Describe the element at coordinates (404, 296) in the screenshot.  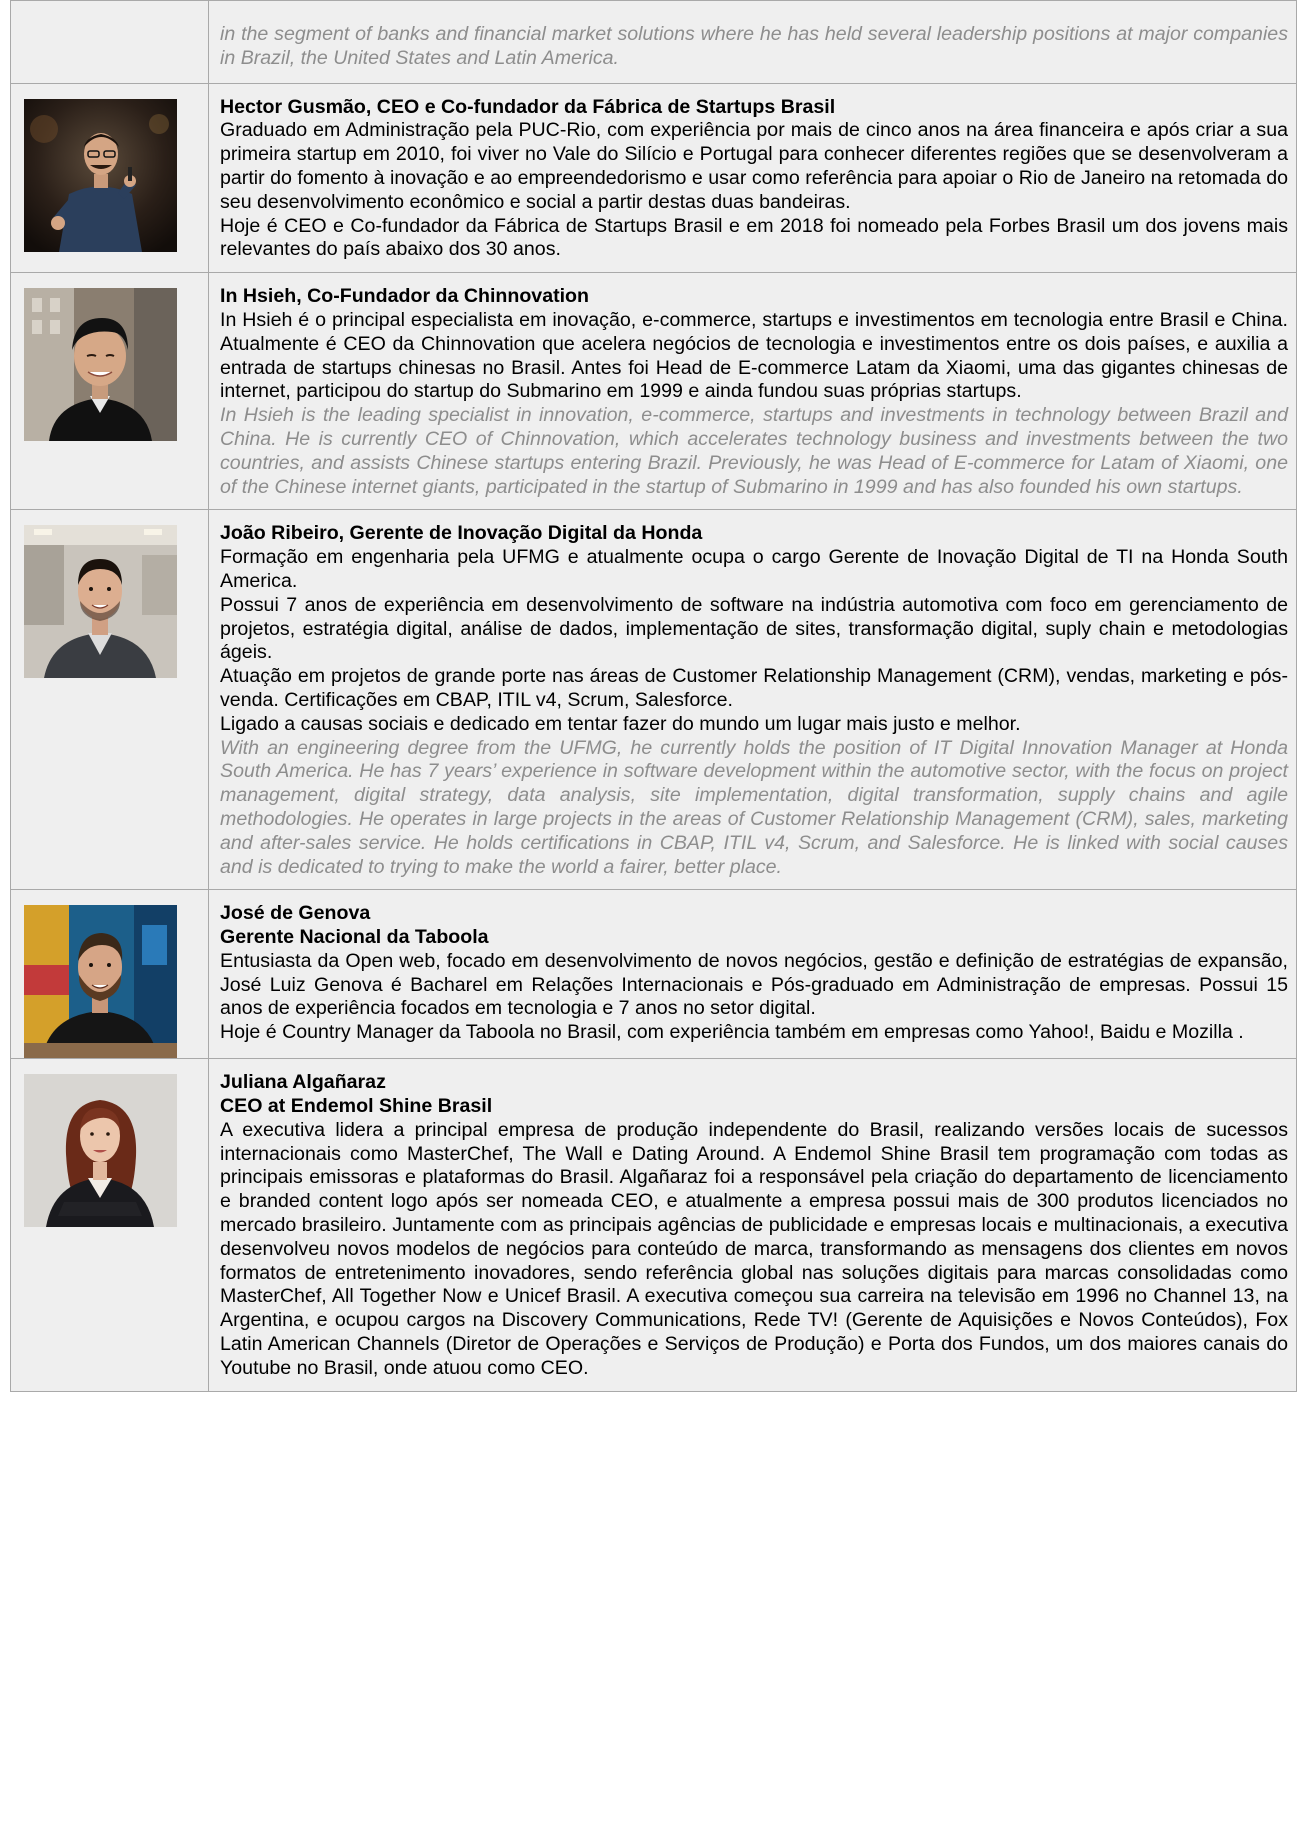
I see `speaker-name: In Hsieh, Co-Fundador da Chinnovation` at that location.